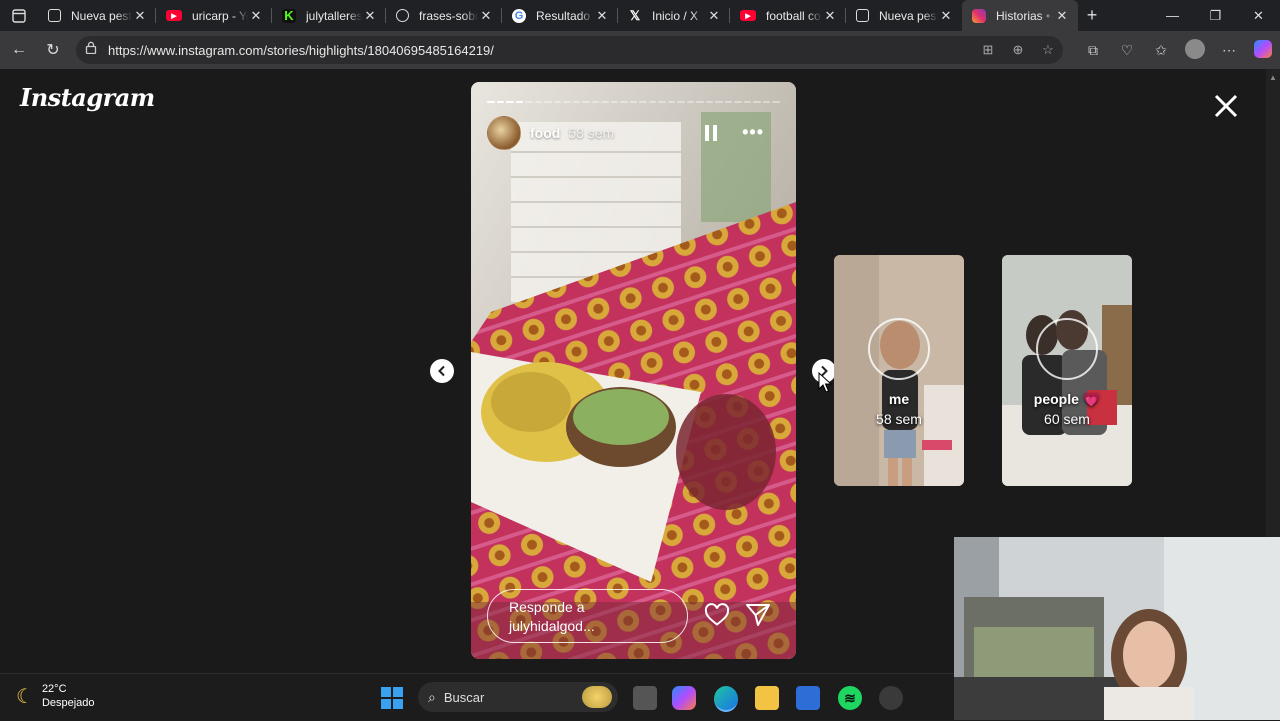 Image resolution: width=1280 pixels, height=721 pixels. Describe the element at coordinates (448, 15) in the screenshot. I see `tab-title: frases-sobre` at that location.